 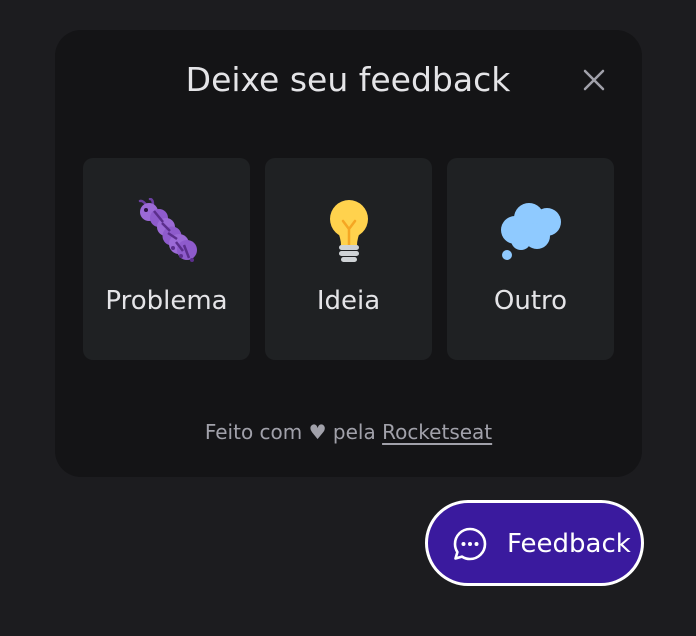 I want to click on close-icon, so click(x=594, y=80).